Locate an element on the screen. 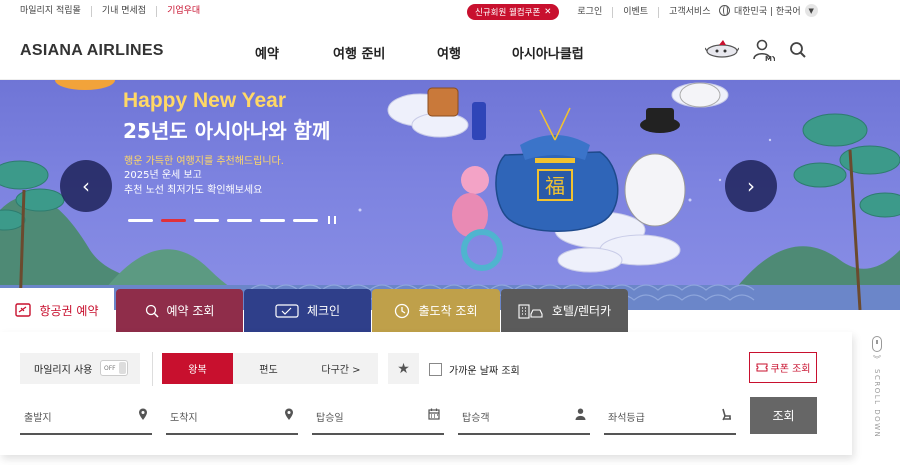 This screenshot has height=465, width=900. utility-right-links: 신규회원 웰컴쿠폰 ✕ 로그인 이벤트 고객서비스 is located at coordinates (593, 12).